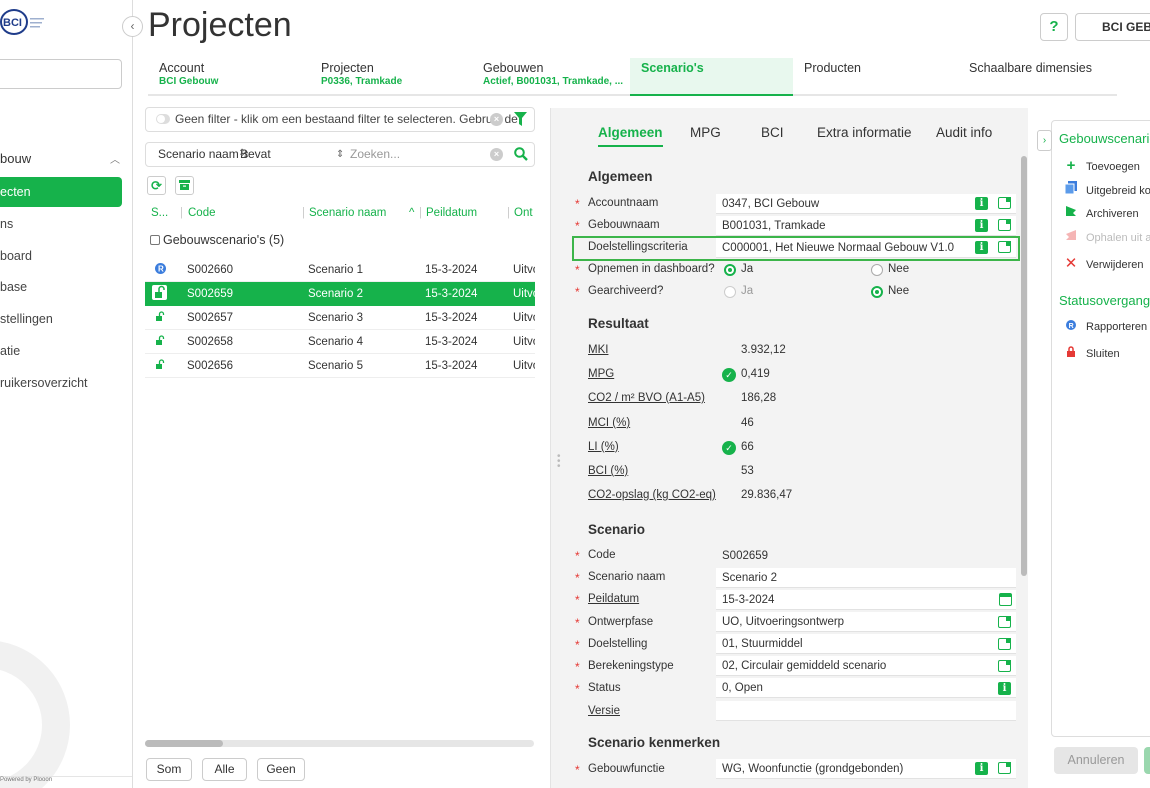 This screenshot has width=1150, height=788. I want to click on column-code: Code, so click(202, 213).